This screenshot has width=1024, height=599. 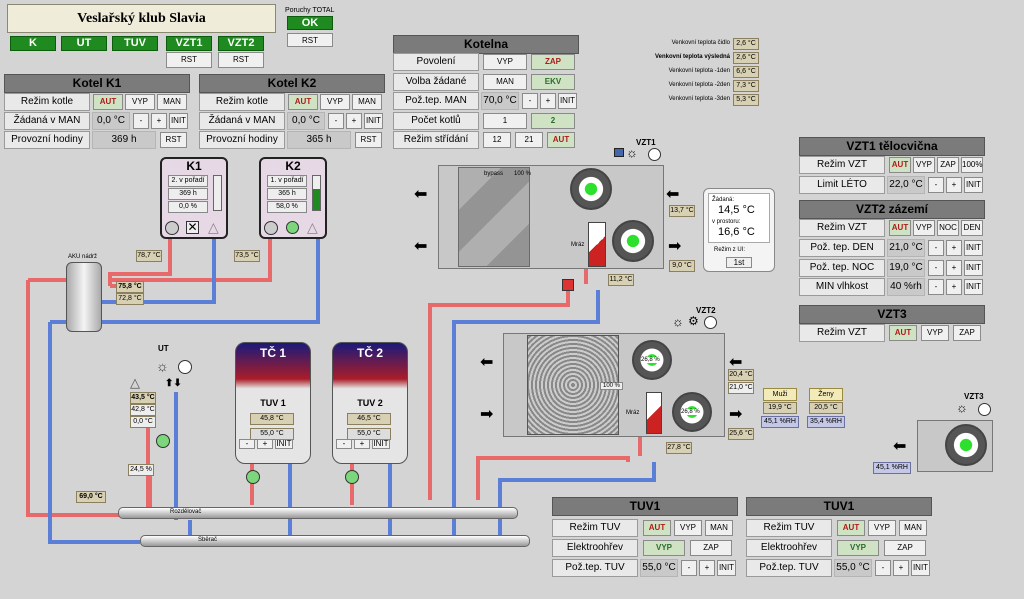 I want to click on tuv2-init-button: INIT, so click(x=381, y=444).